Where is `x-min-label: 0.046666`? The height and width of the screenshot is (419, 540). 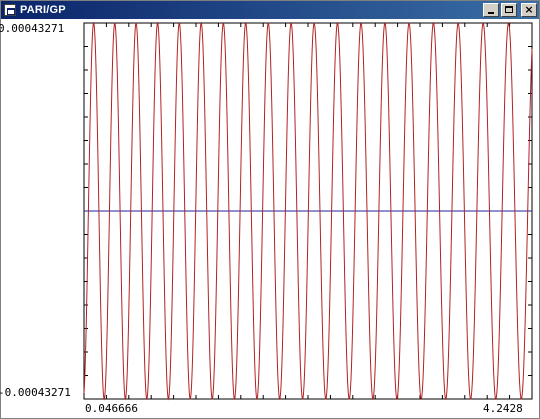 x-min-label: 0.046666 is located at coordinates (111, 408).